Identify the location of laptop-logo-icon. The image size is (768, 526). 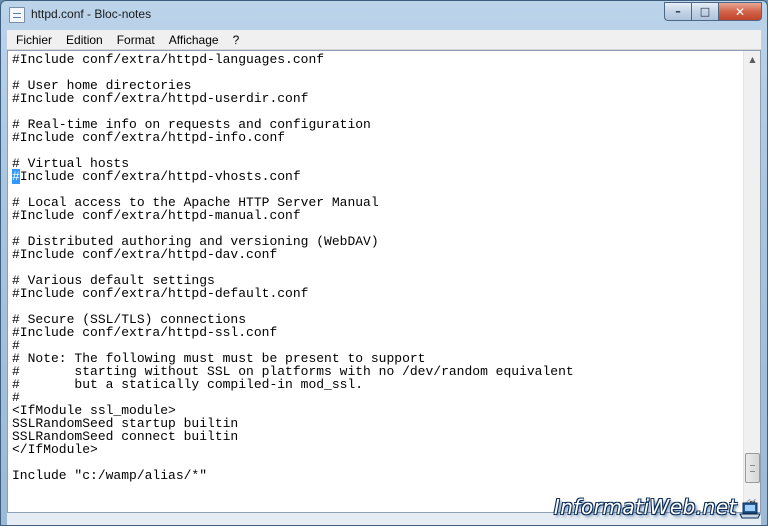
(750, 510).